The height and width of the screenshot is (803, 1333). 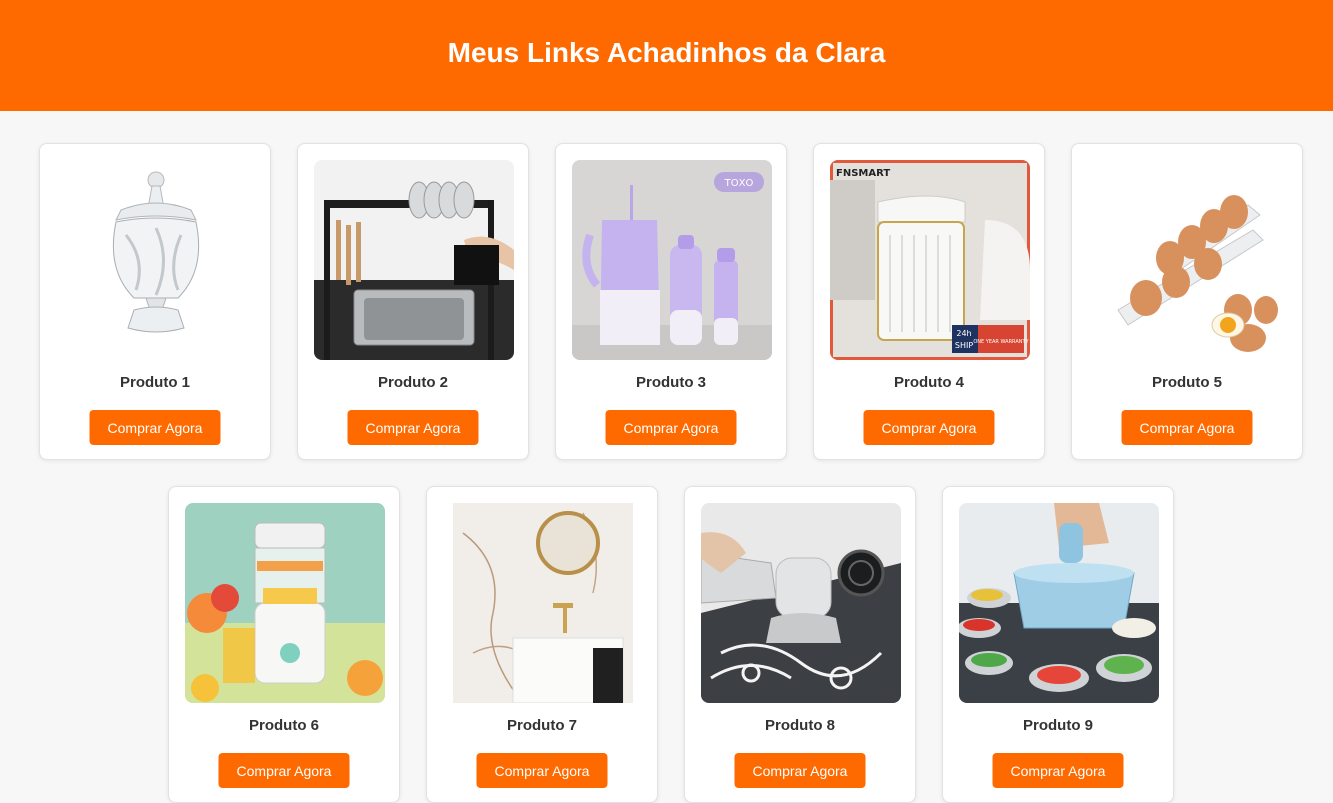 I want to click on image-badge-text: ΤΟΧΟ, so click(x=739, y=183).